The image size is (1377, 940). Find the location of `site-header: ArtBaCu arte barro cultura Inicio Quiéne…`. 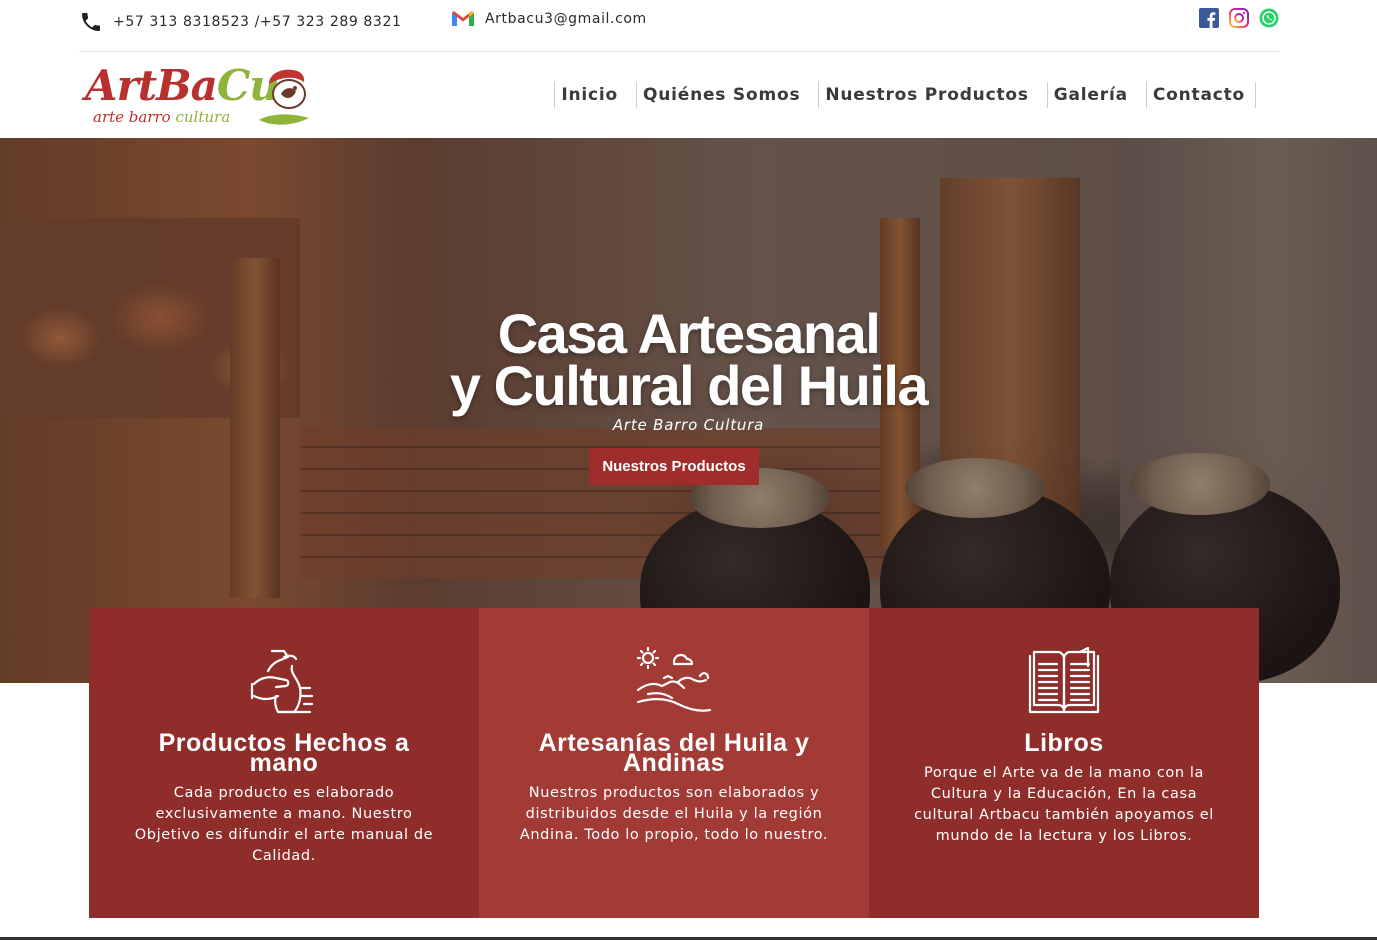

site-header: ArtBaCu arte barro cultura Inicio Quiéne… is located at coordinates (688, 95).